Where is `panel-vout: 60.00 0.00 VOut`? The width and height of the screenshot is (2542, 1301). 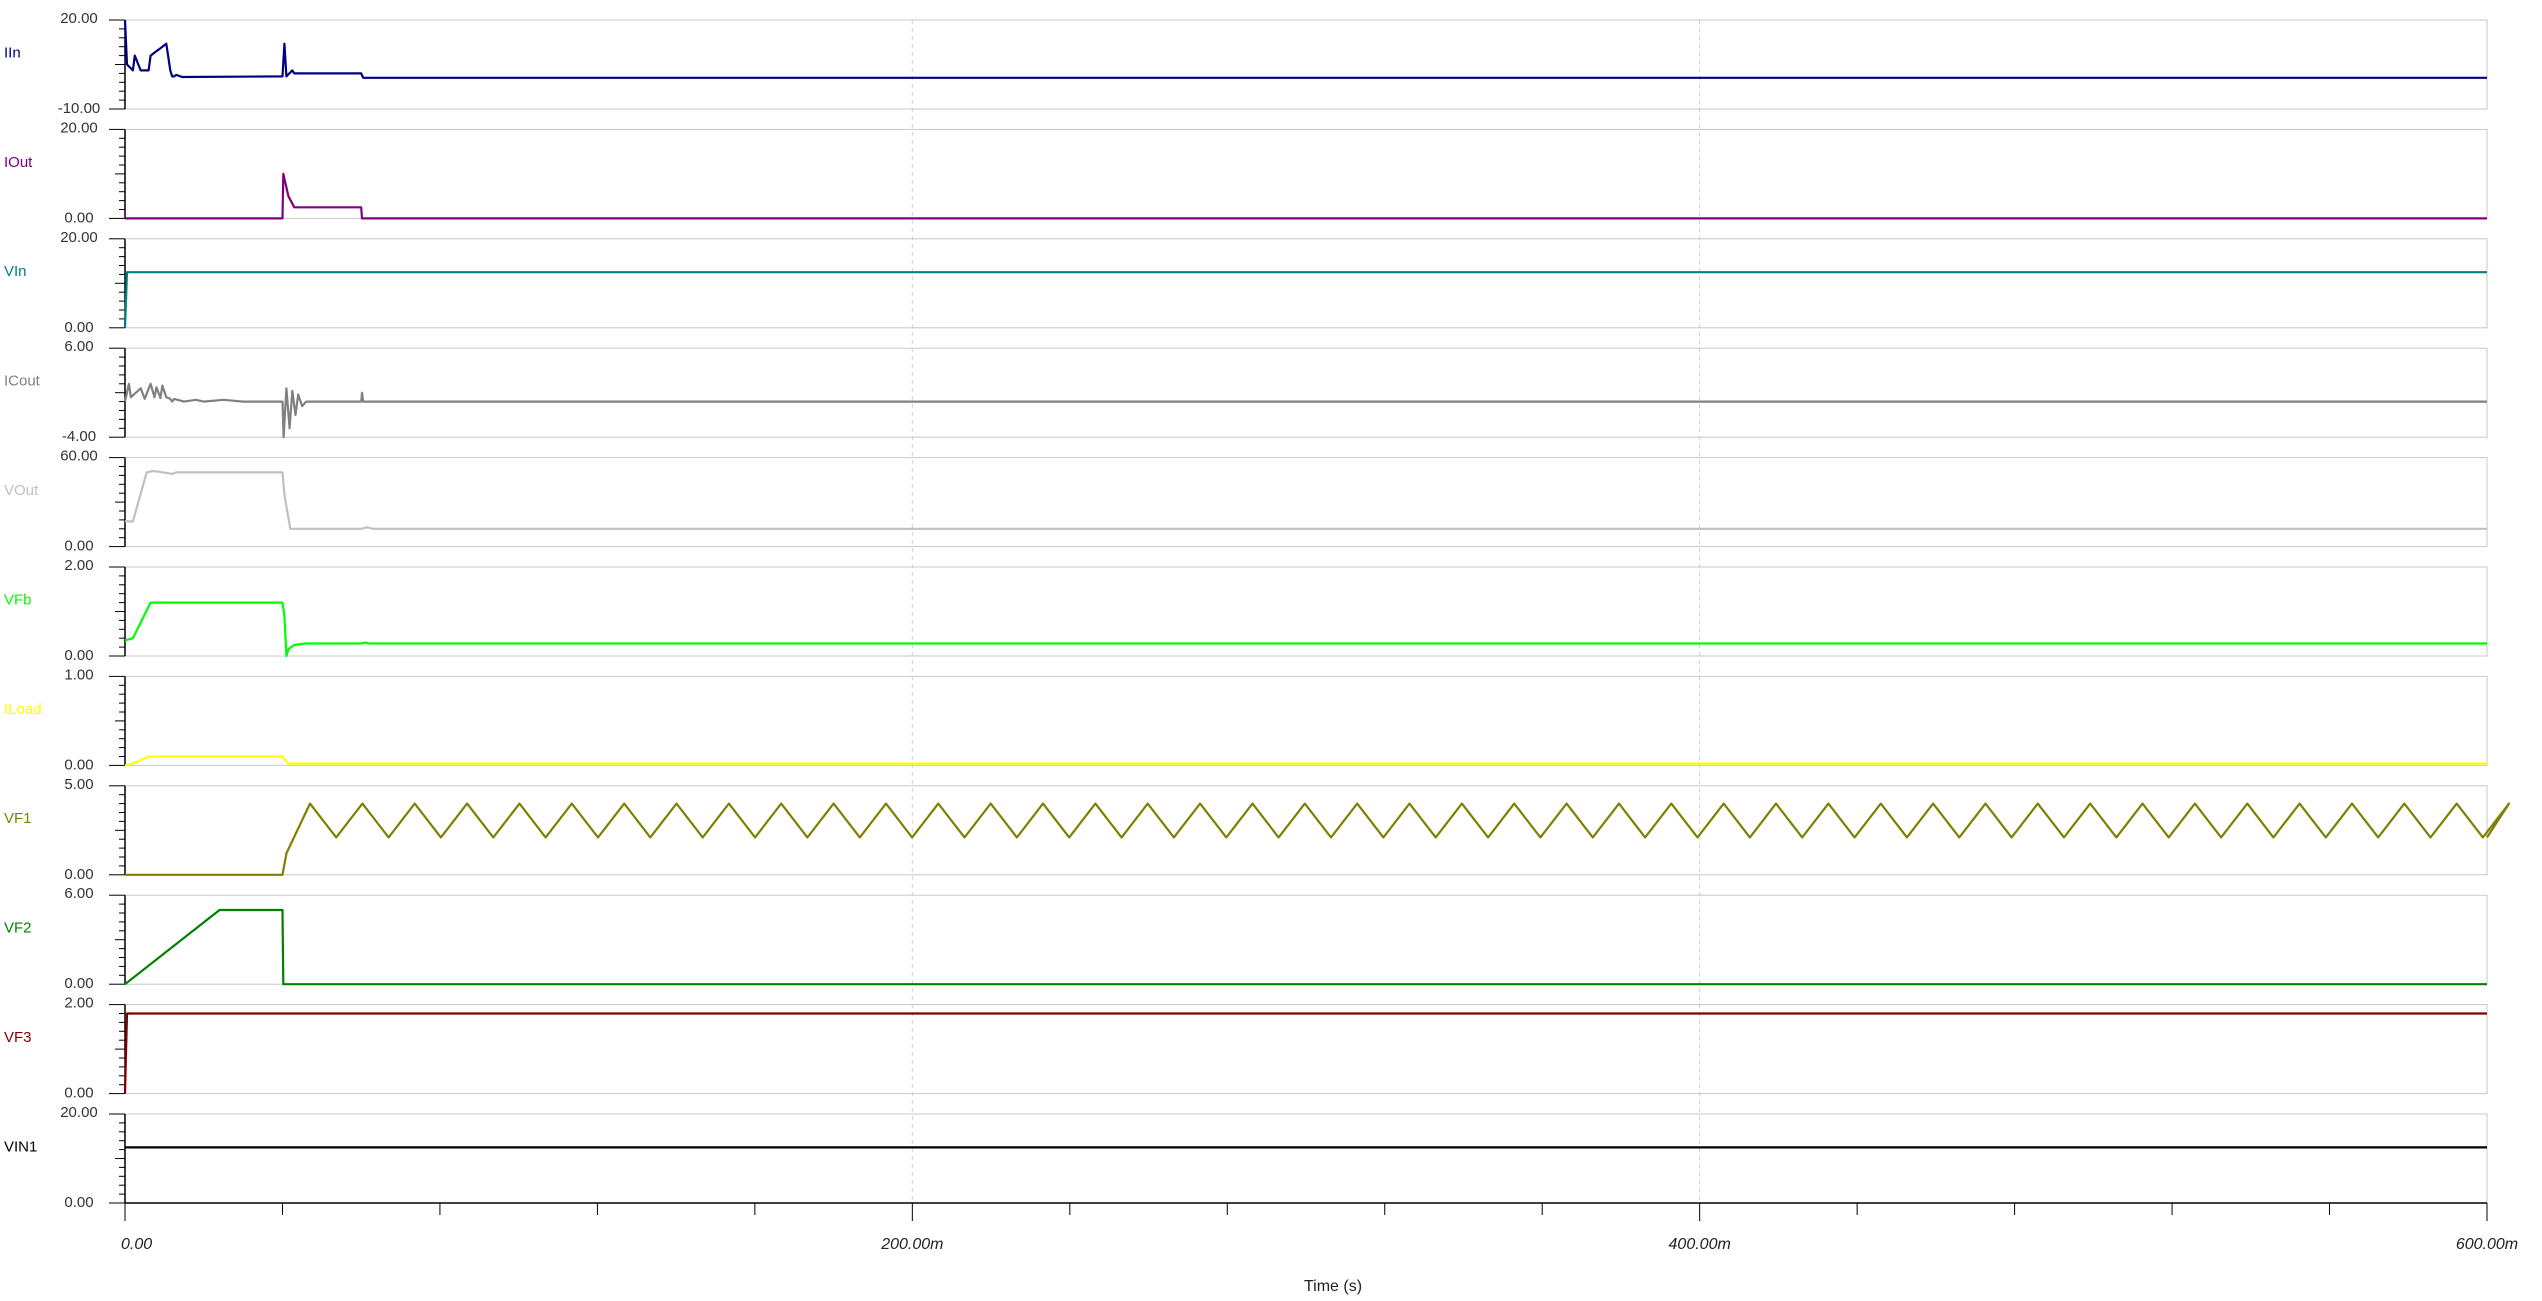 panel-vout: 60.00 0.00 VOut is located at coordinates (1246, 501).